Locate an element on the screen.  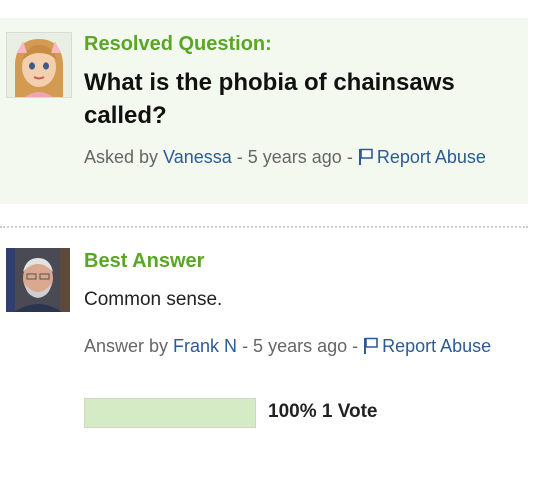
vote-bar is located at coordinates (170, 413).